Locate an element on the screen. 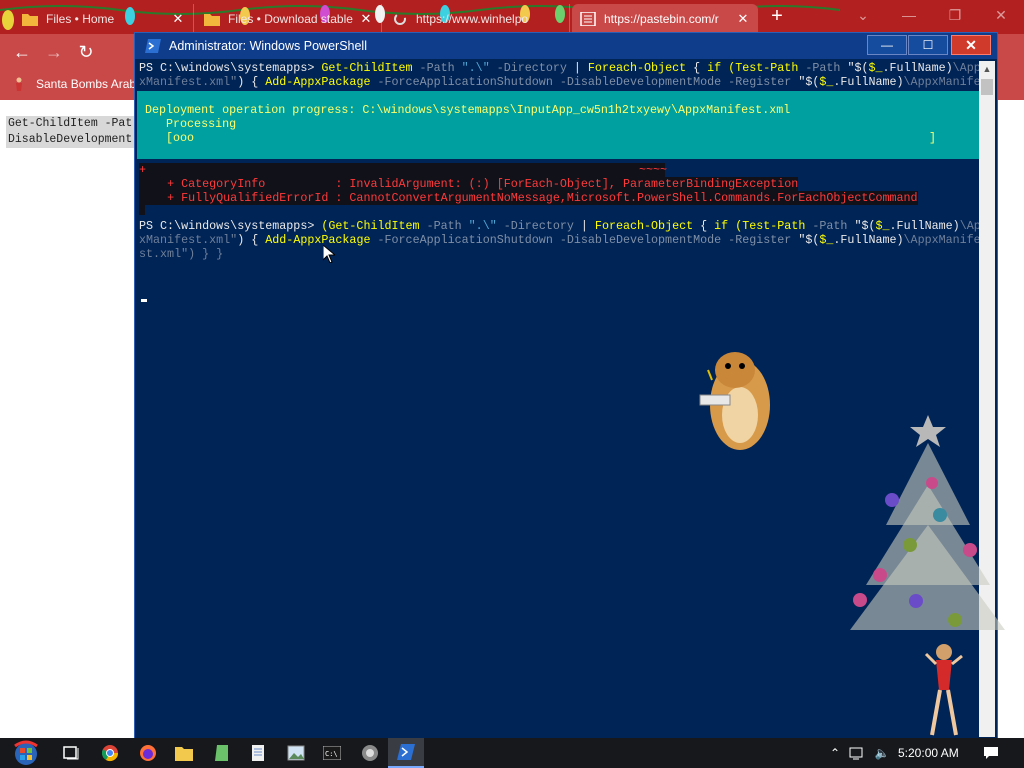 The height and width of the screenshot is (768, 1024). game-app-icon is located at coordinates (370, 753).